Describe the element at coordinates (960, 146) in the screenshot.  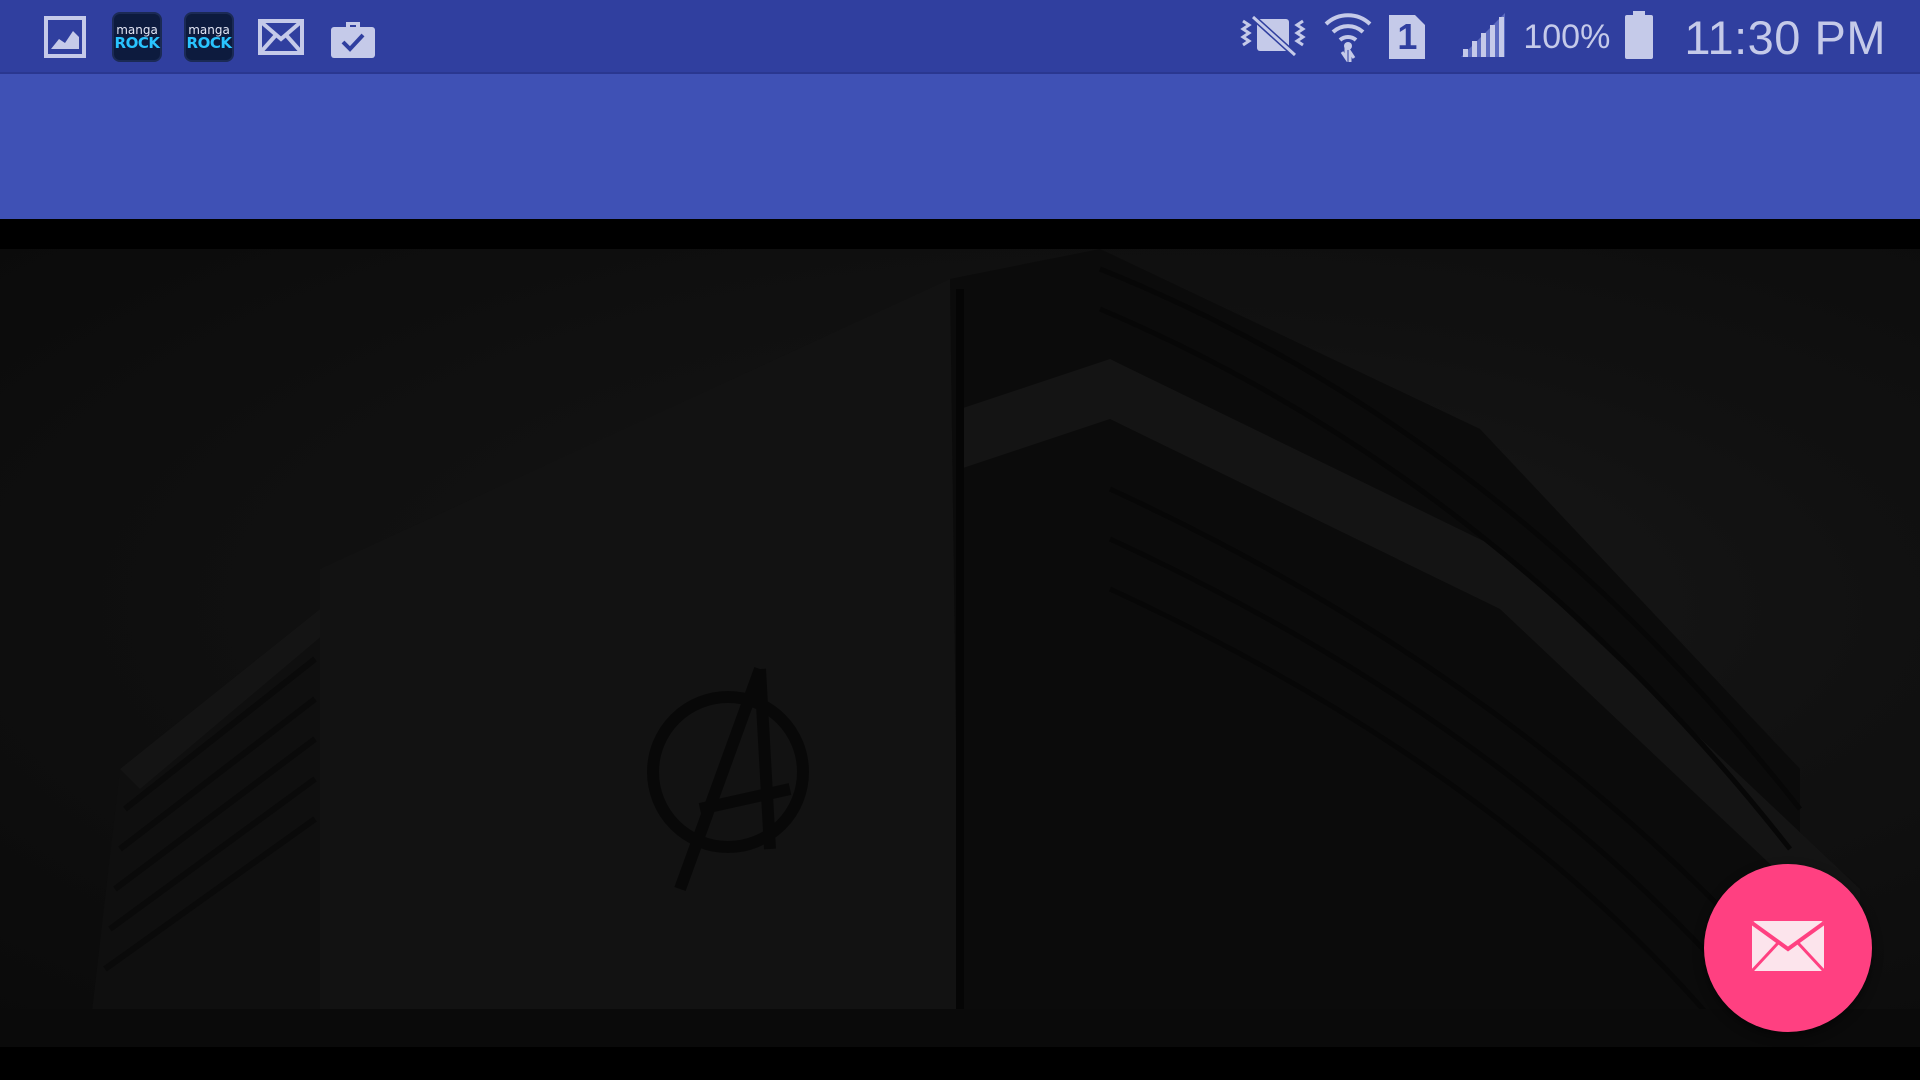
I see `app-bar` at that location.